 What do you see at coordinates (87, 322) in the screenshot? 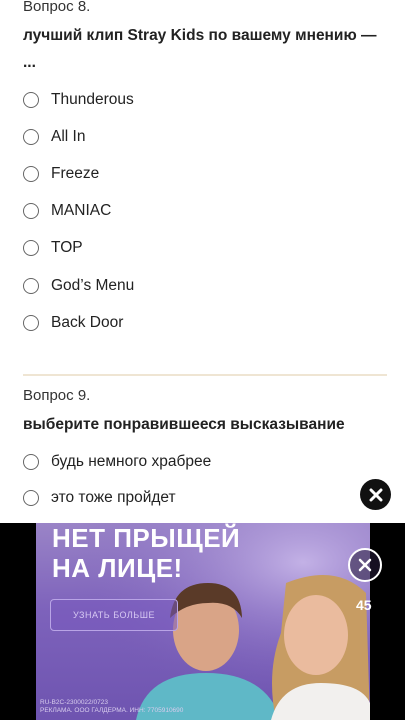
I see `option-label: Back Door` at bounding box center [87, 322].